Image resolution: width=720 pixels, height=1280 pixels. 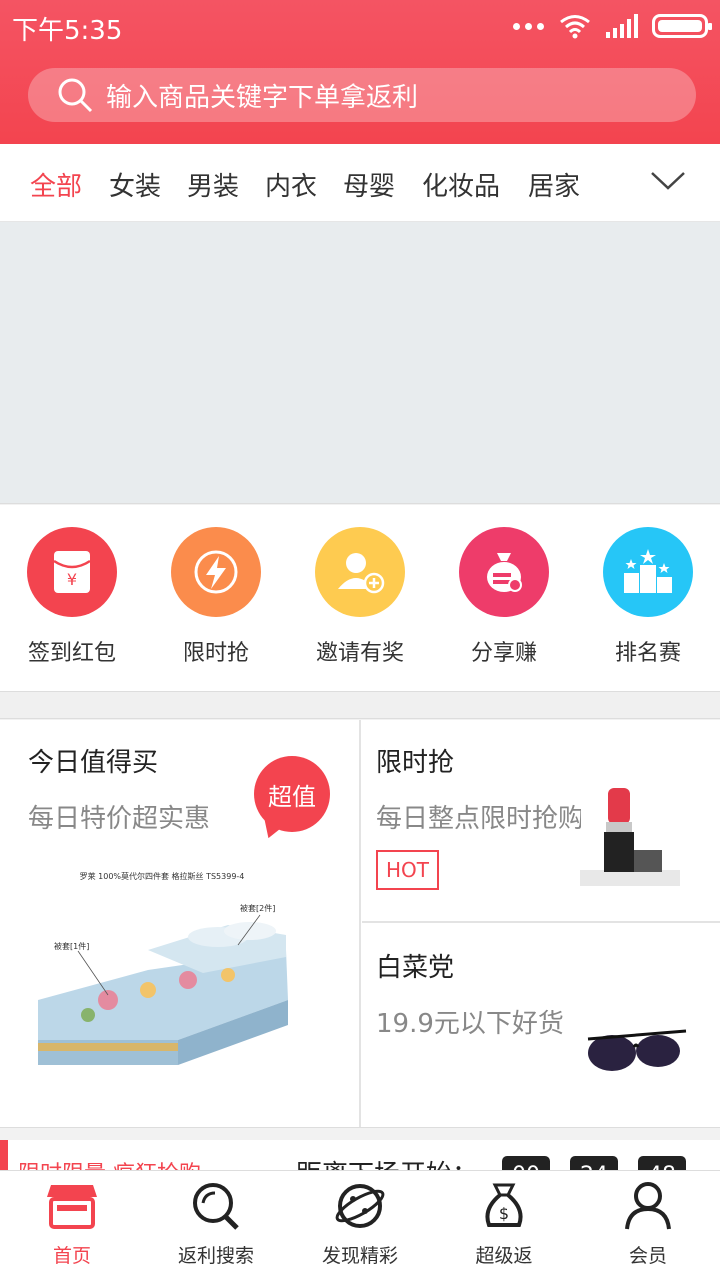 I want to click on quick-share-earn: 分享赚, so click(x=504, y=597).